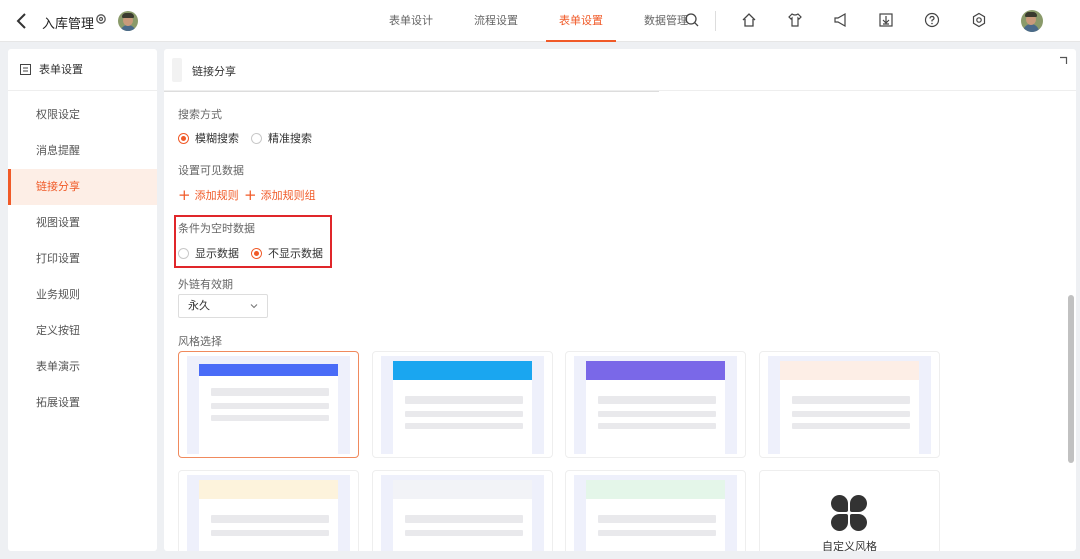  I want to click on sidebar-header: 表单设置, so click(82, 70).